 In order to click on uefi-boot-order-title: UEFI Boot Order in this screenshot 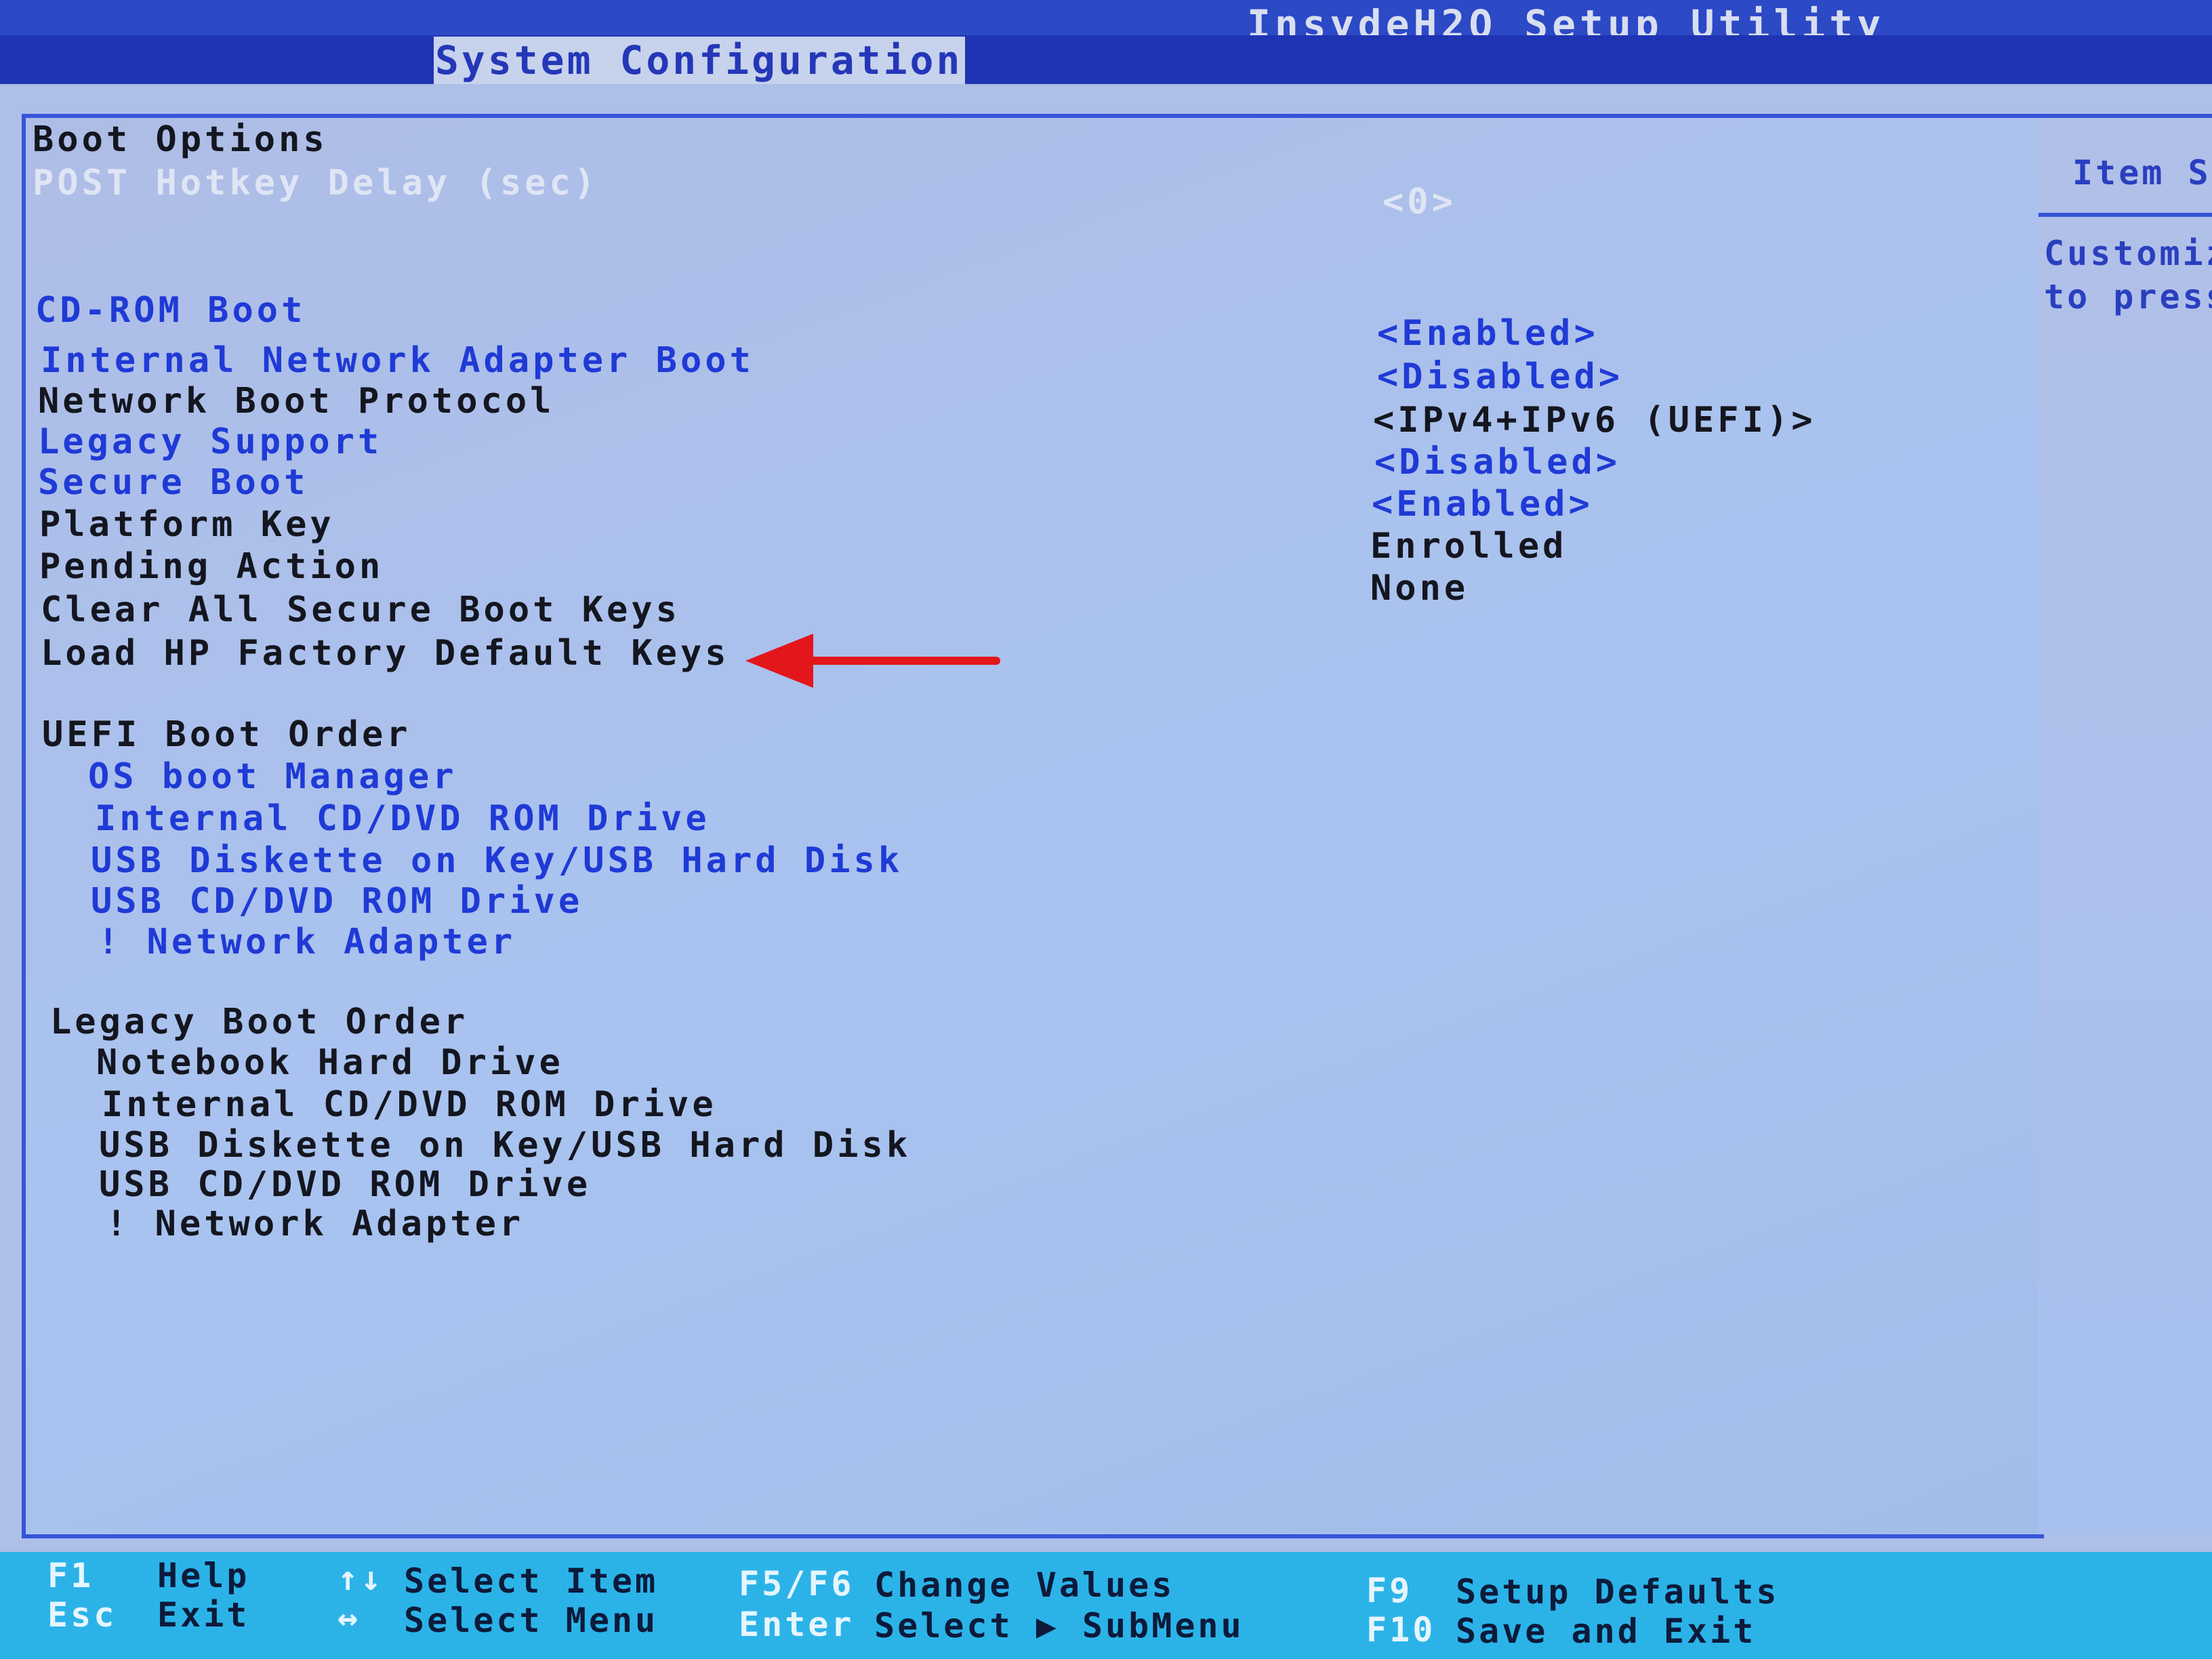, I will do `click(226, 735)`.